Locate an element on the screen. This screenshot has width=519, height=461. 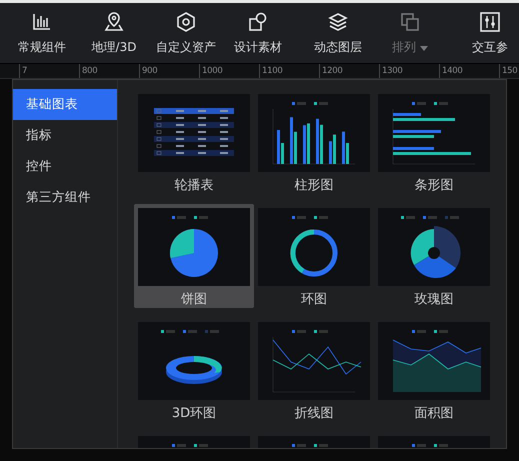
card-label: 轮播表 is located at coordinates (194, 185).